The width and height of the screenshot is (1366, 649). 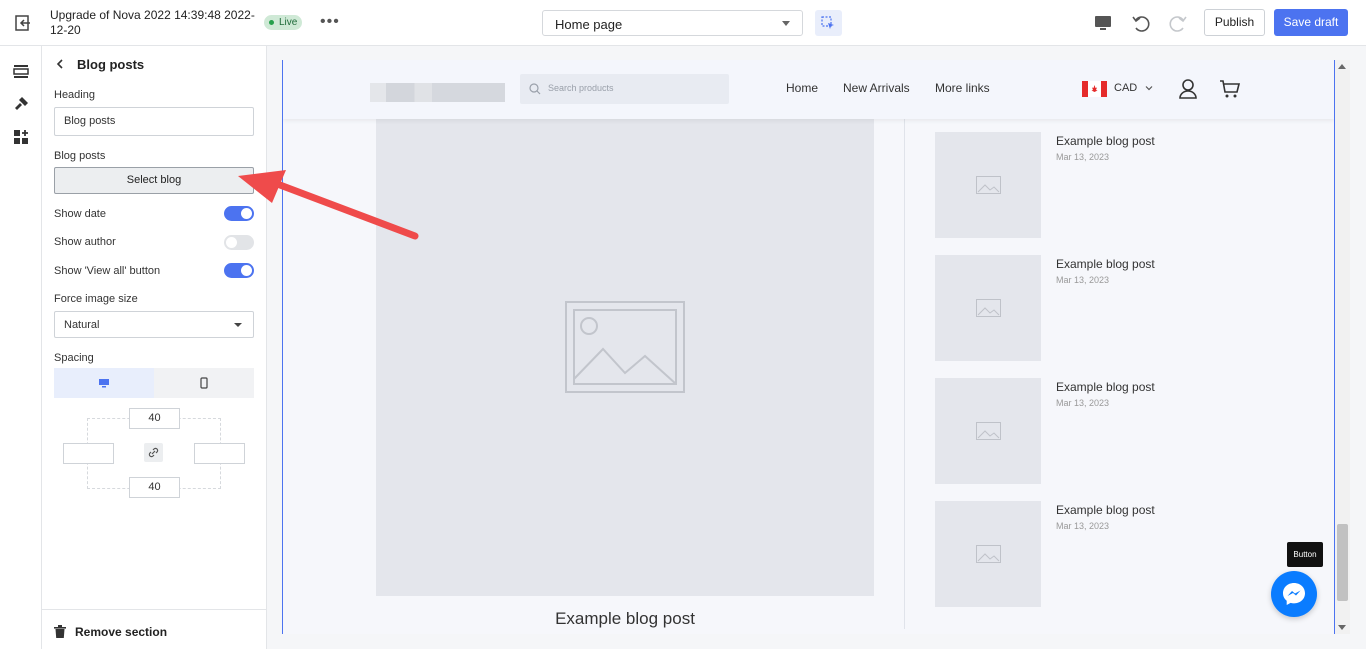 I want to click on store-logo, so click(x=437, y=92).